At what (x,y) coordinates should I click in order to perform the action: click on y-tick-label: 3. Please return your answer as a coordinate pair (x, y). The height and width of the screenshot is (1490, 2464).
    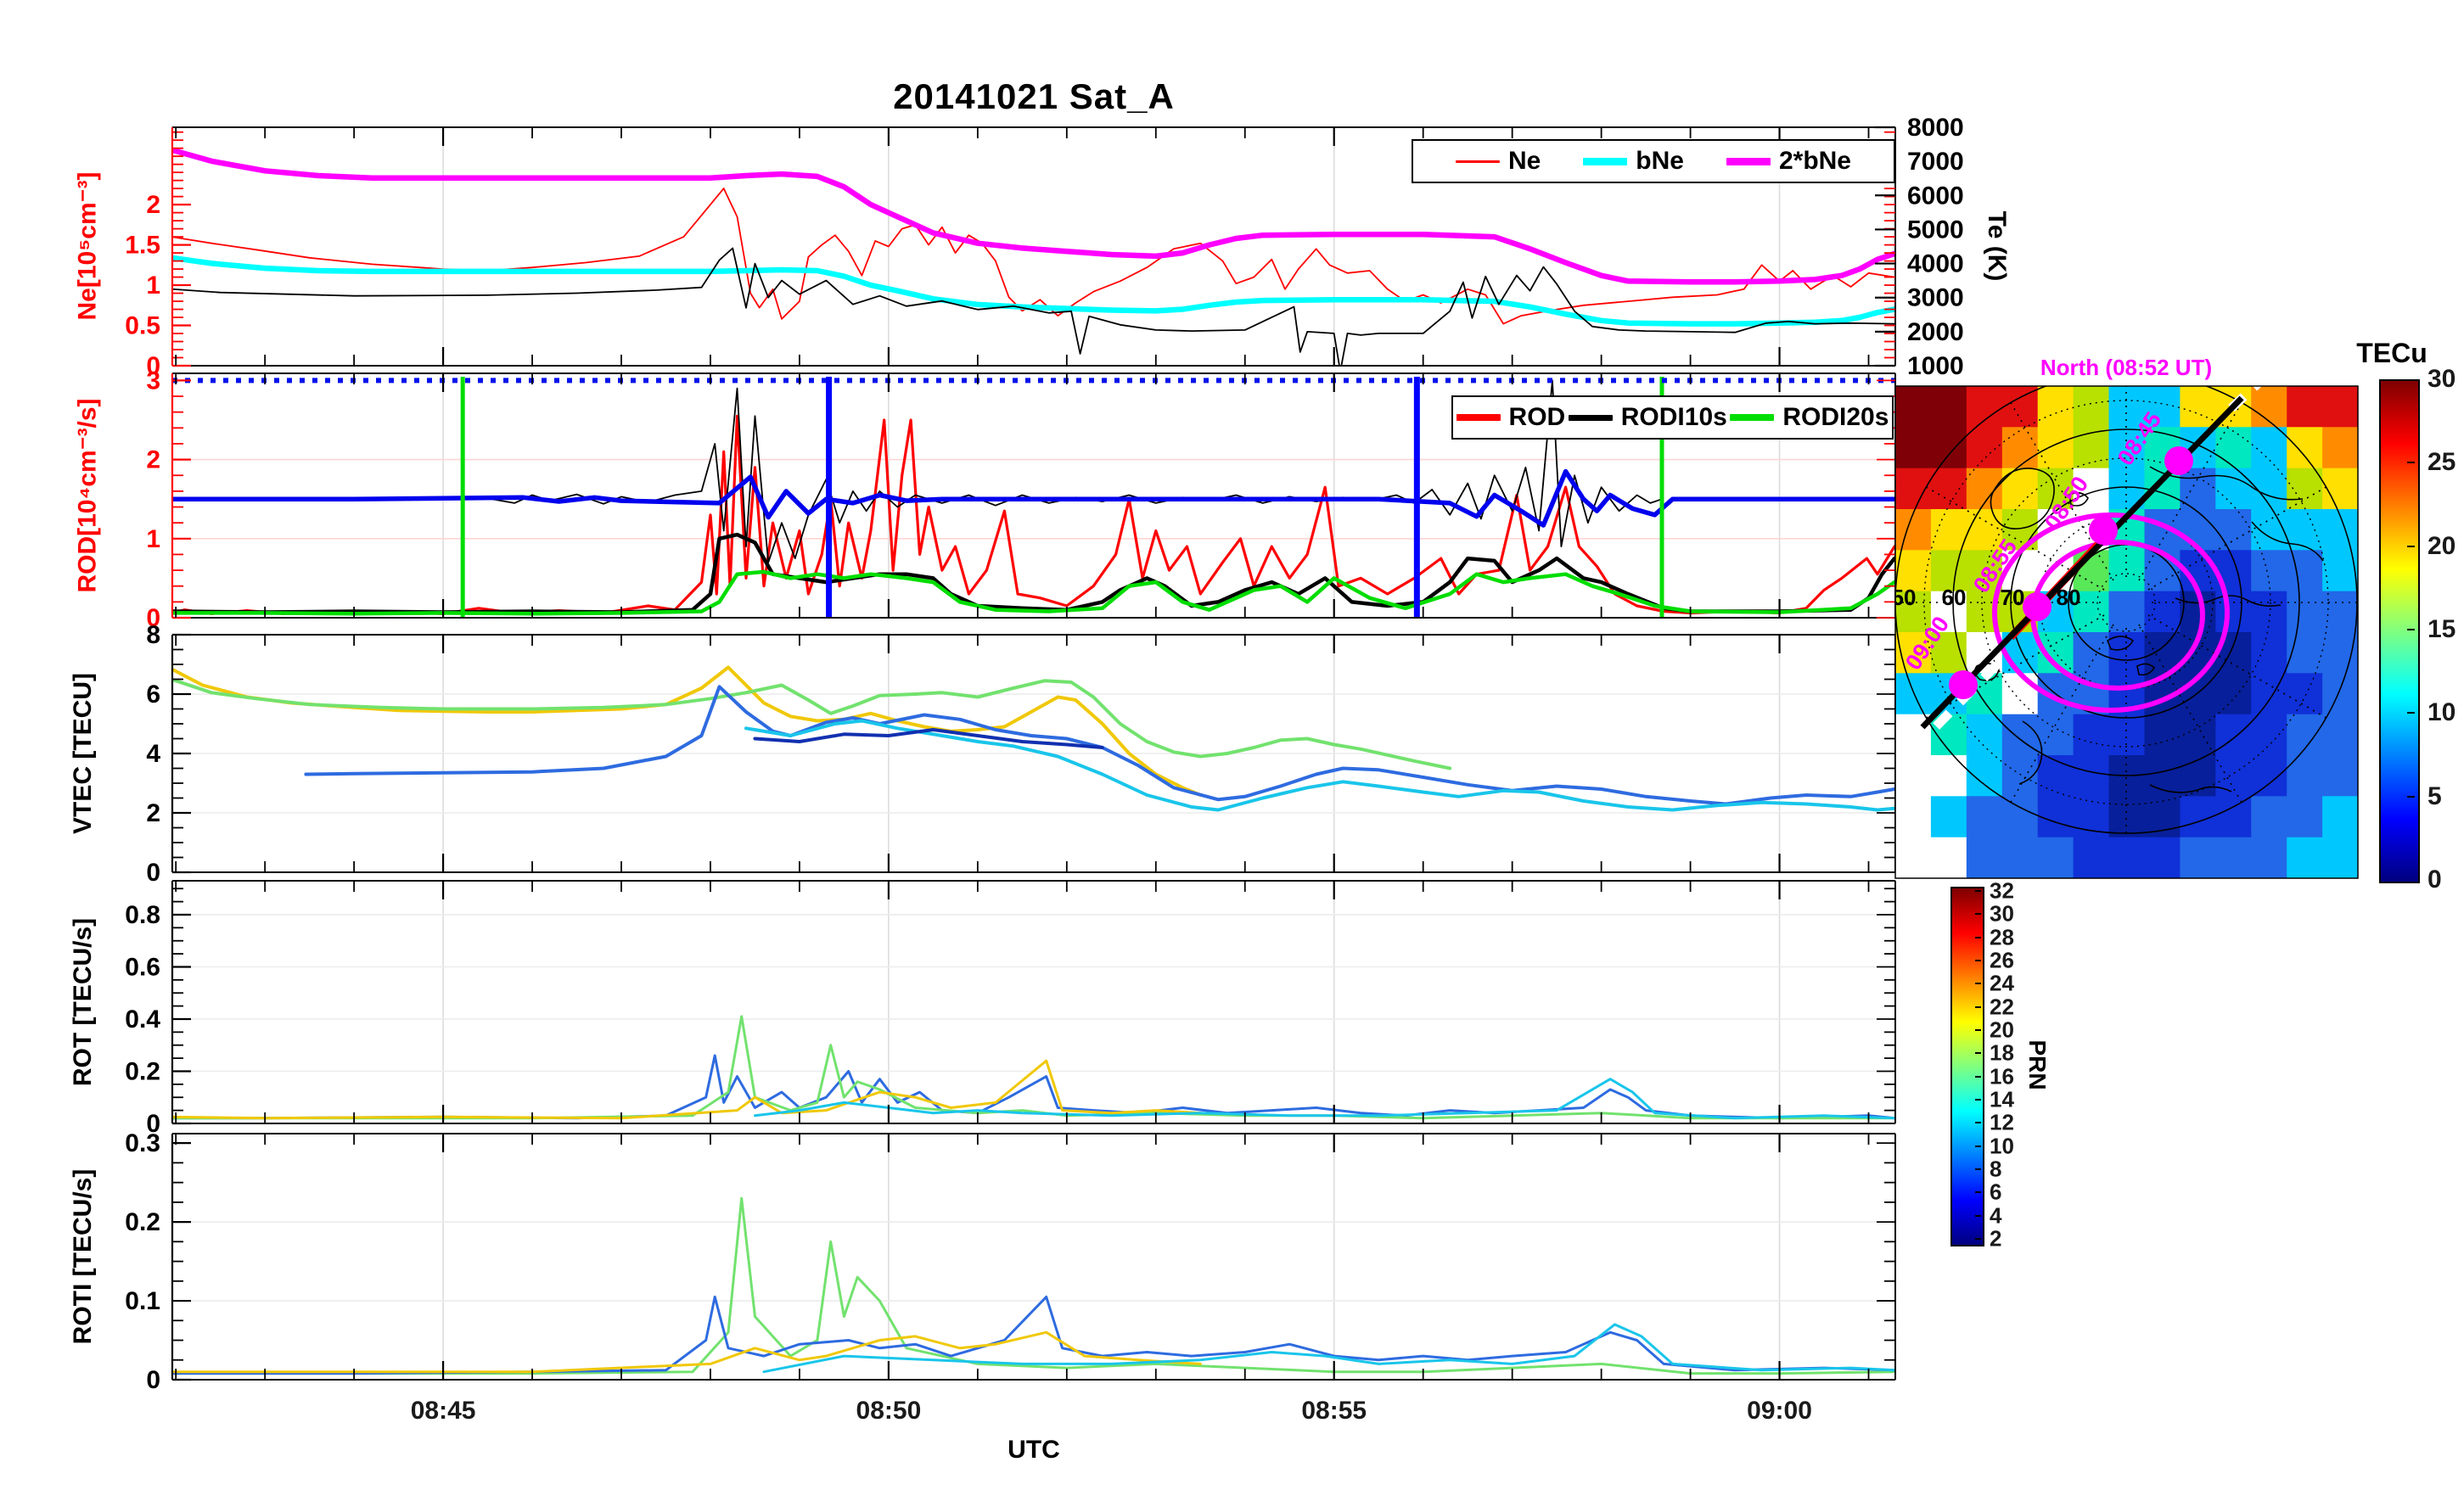
    Looking at the image, I should click on (153, 381).